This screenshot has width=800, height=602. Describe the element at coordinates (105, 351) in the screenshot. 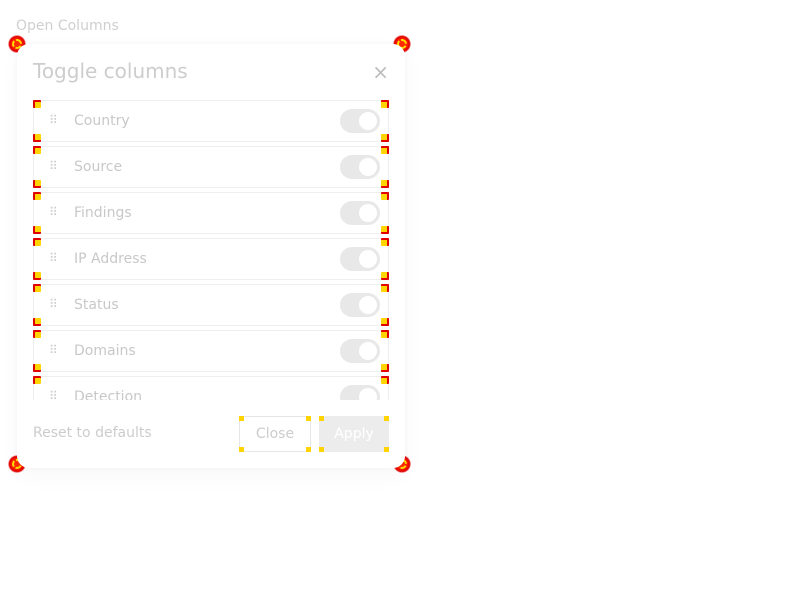

I see `column-label: Domains` at that location.